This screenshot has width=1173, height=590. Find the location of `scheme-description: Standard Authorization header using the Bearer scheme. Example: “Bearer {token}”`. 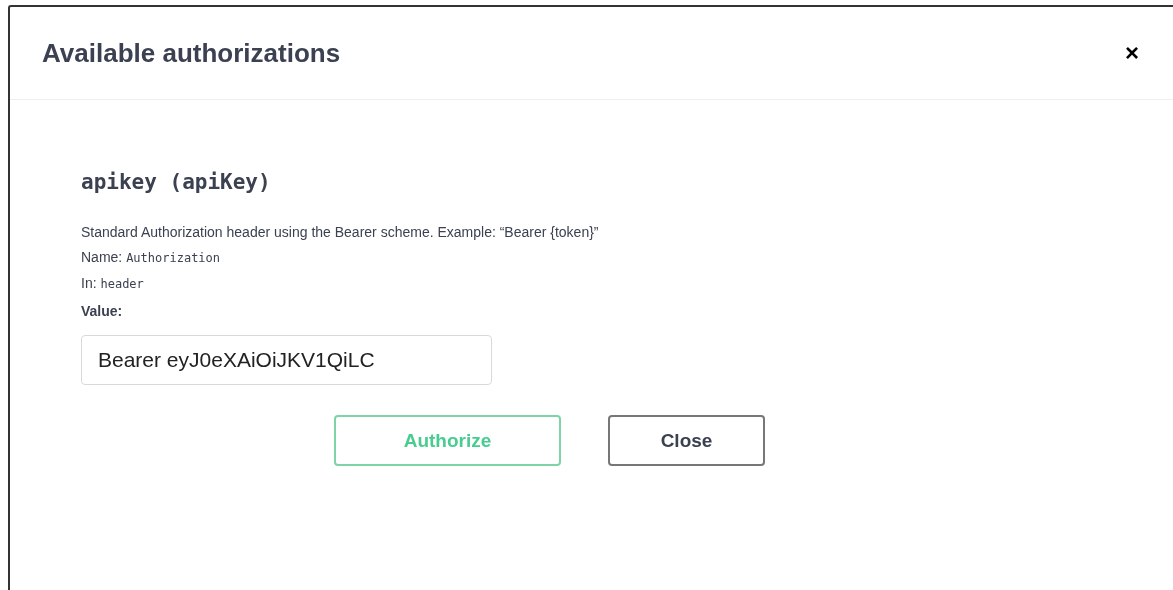

scheme-description: Standard Authorization header using the Bearer scheme. Example: “Bearer {token}” is located at coordinates (340, 232).